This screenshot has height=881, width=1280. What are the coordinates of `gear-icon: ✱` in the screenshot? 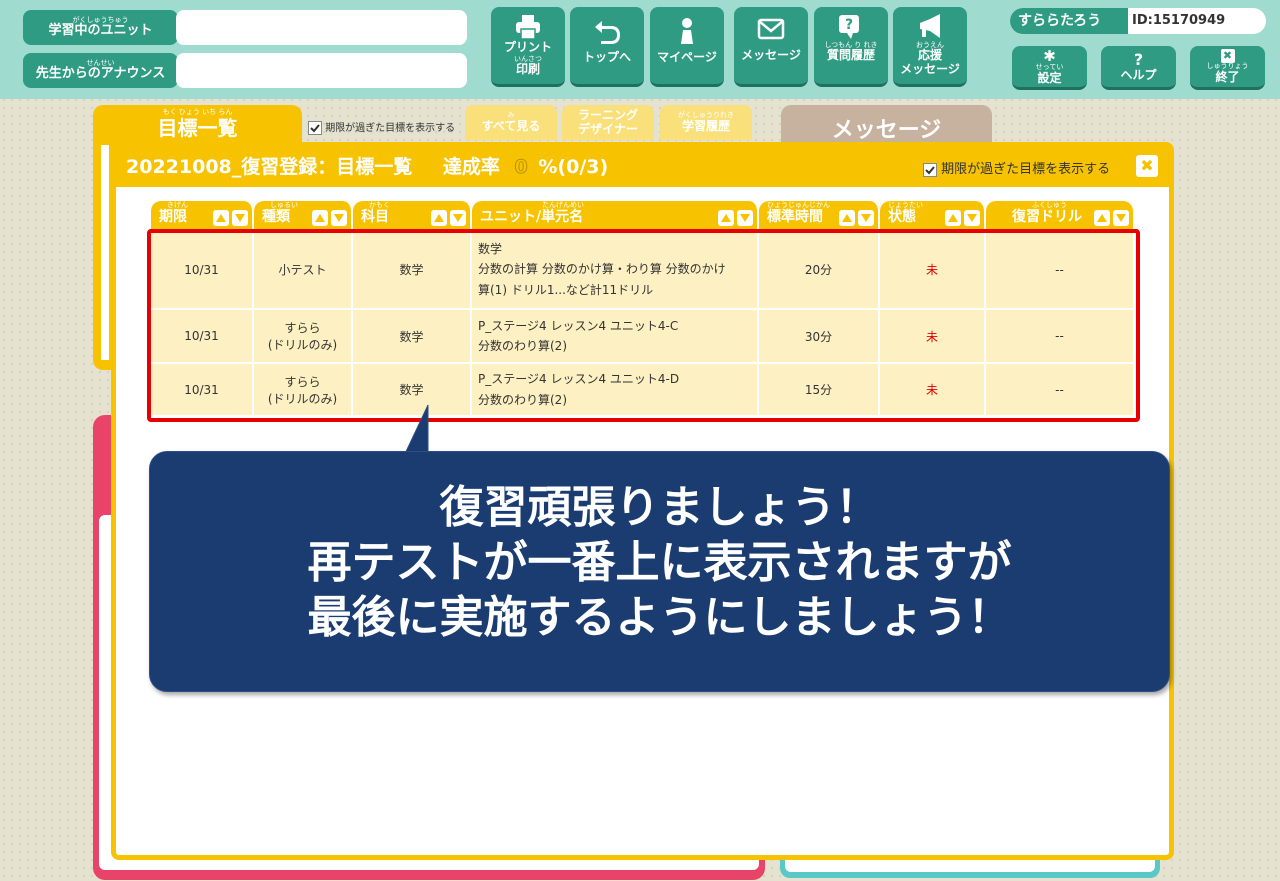 It's located at (1049, 55).